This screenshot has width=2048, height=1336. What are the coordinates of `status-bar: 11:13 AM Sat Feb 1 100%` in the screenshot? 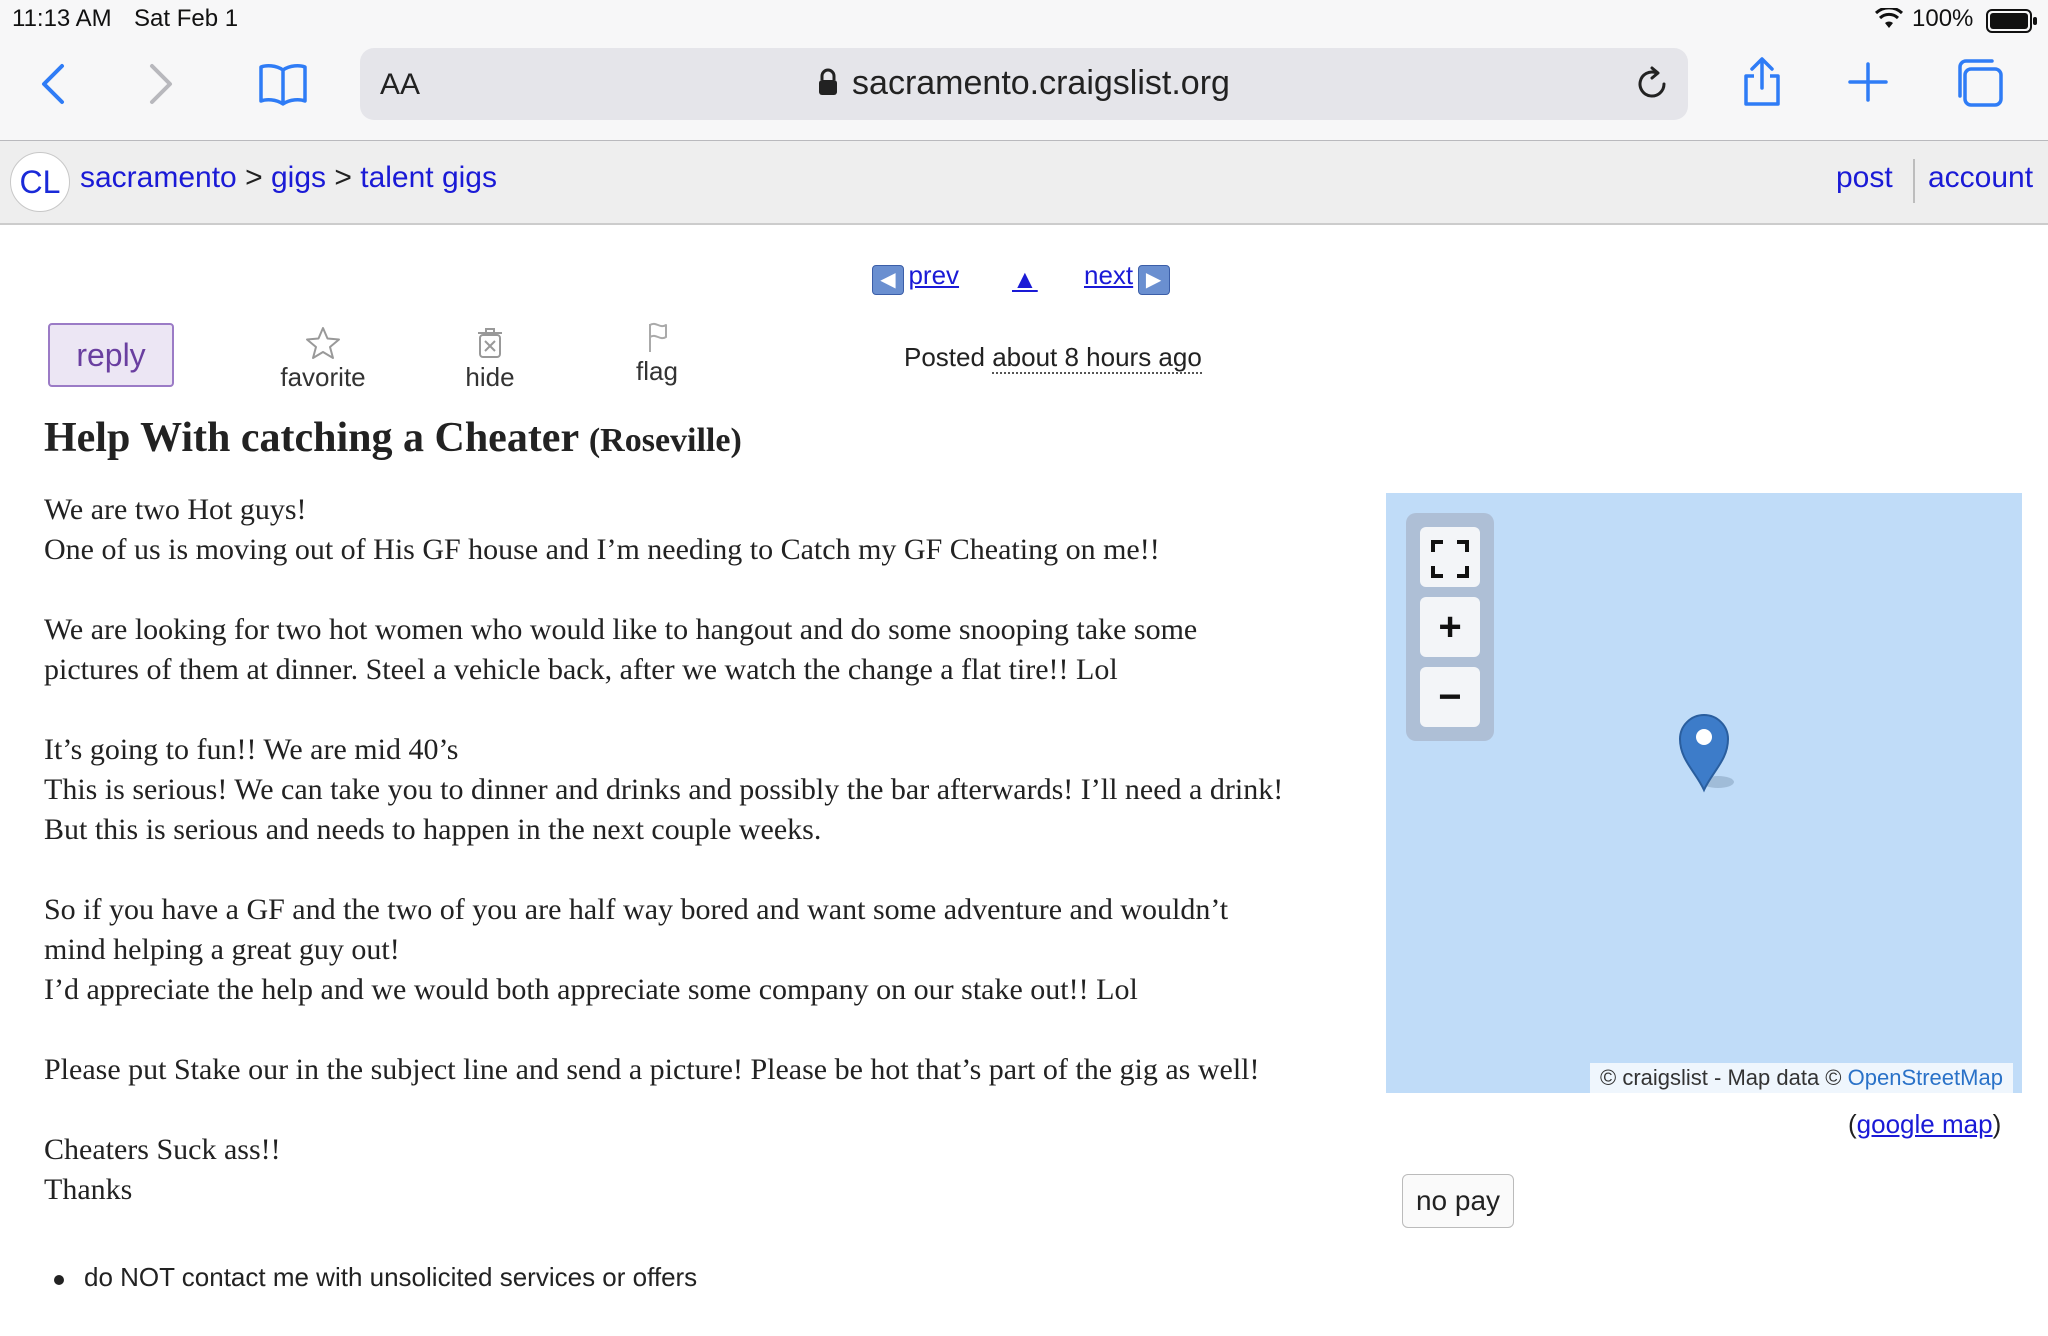 It's located at (1024, 20).